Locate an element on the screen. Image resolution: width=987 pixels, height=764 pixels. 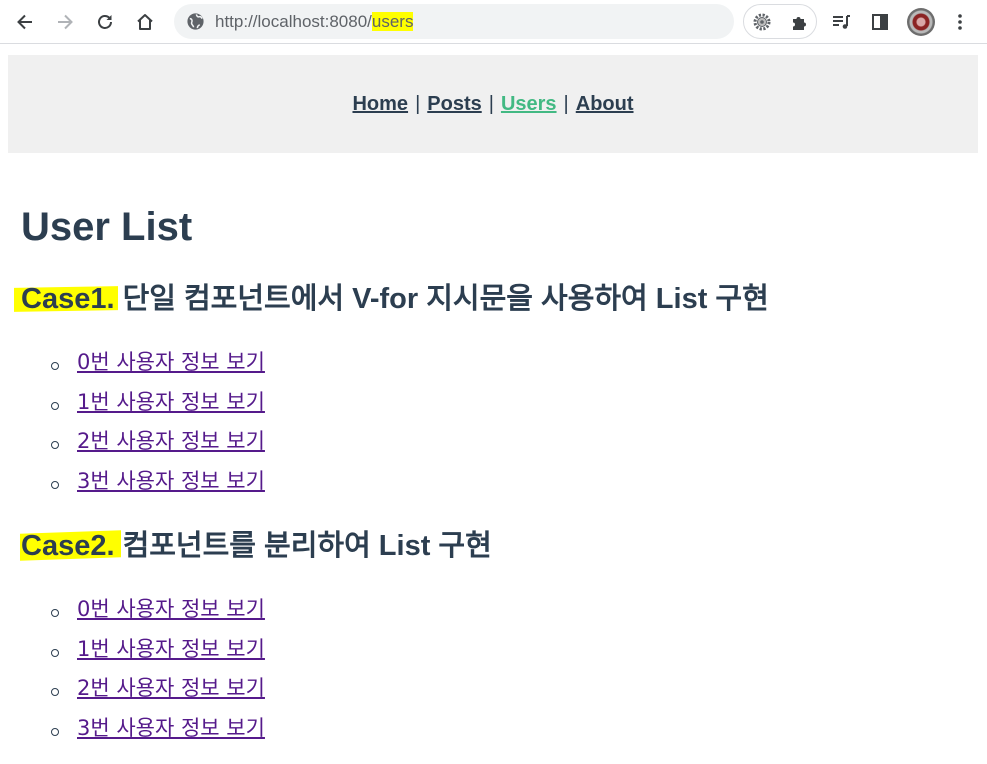
reload-icon is located at coordinates (105, 22).